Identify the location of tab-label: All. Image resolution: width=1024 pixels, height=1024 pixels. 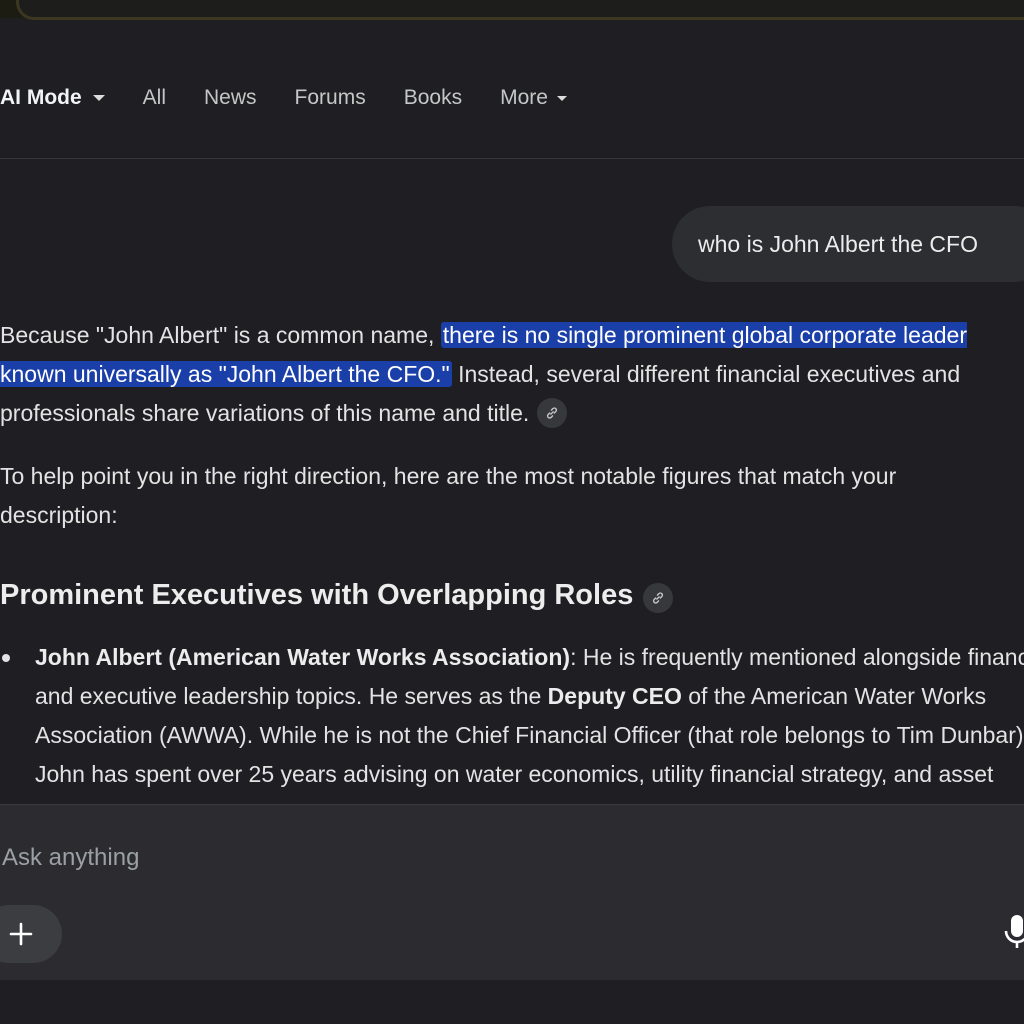
(154, 97).